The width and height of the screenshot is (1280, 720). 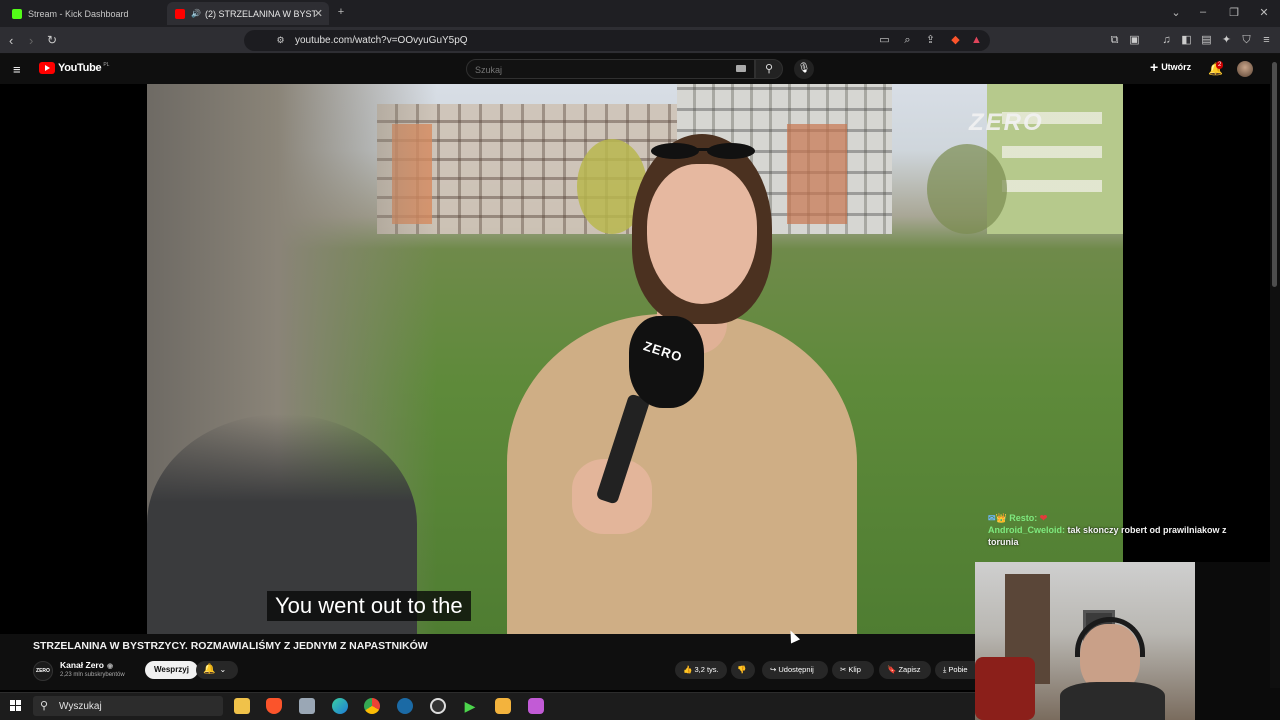 What do you see at coordinates (945, 669) in the screenshot?
I see `download-icon: ⤓` at bounding box center [945, 669].